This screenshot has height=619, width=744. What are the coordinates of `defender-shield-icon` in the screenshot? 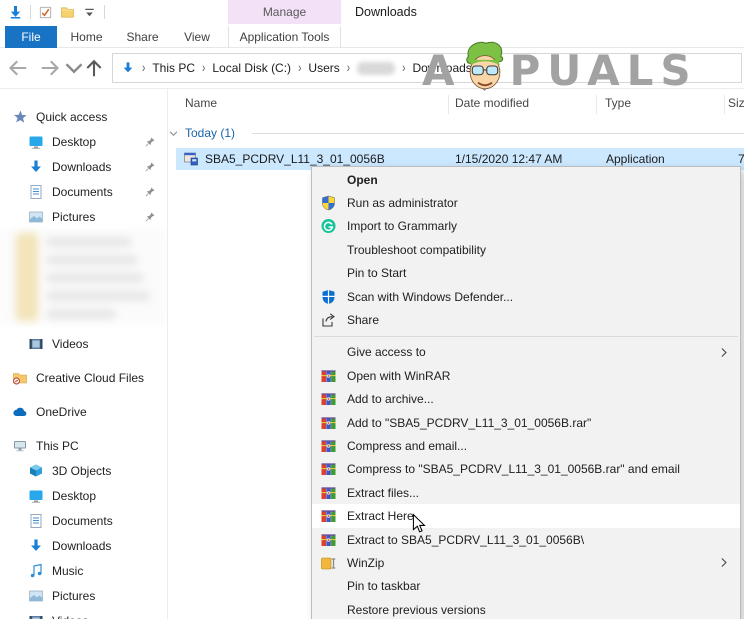 It's located at (328, 297).